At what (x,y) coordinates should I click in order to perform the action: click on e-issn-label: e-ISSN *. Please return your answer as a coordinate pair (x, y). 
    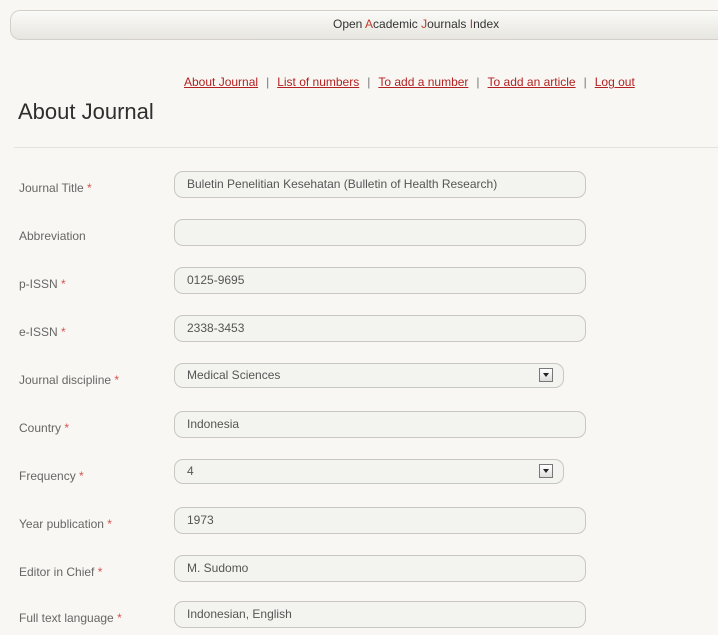
    Looking at the image, I should click on (42, 332).